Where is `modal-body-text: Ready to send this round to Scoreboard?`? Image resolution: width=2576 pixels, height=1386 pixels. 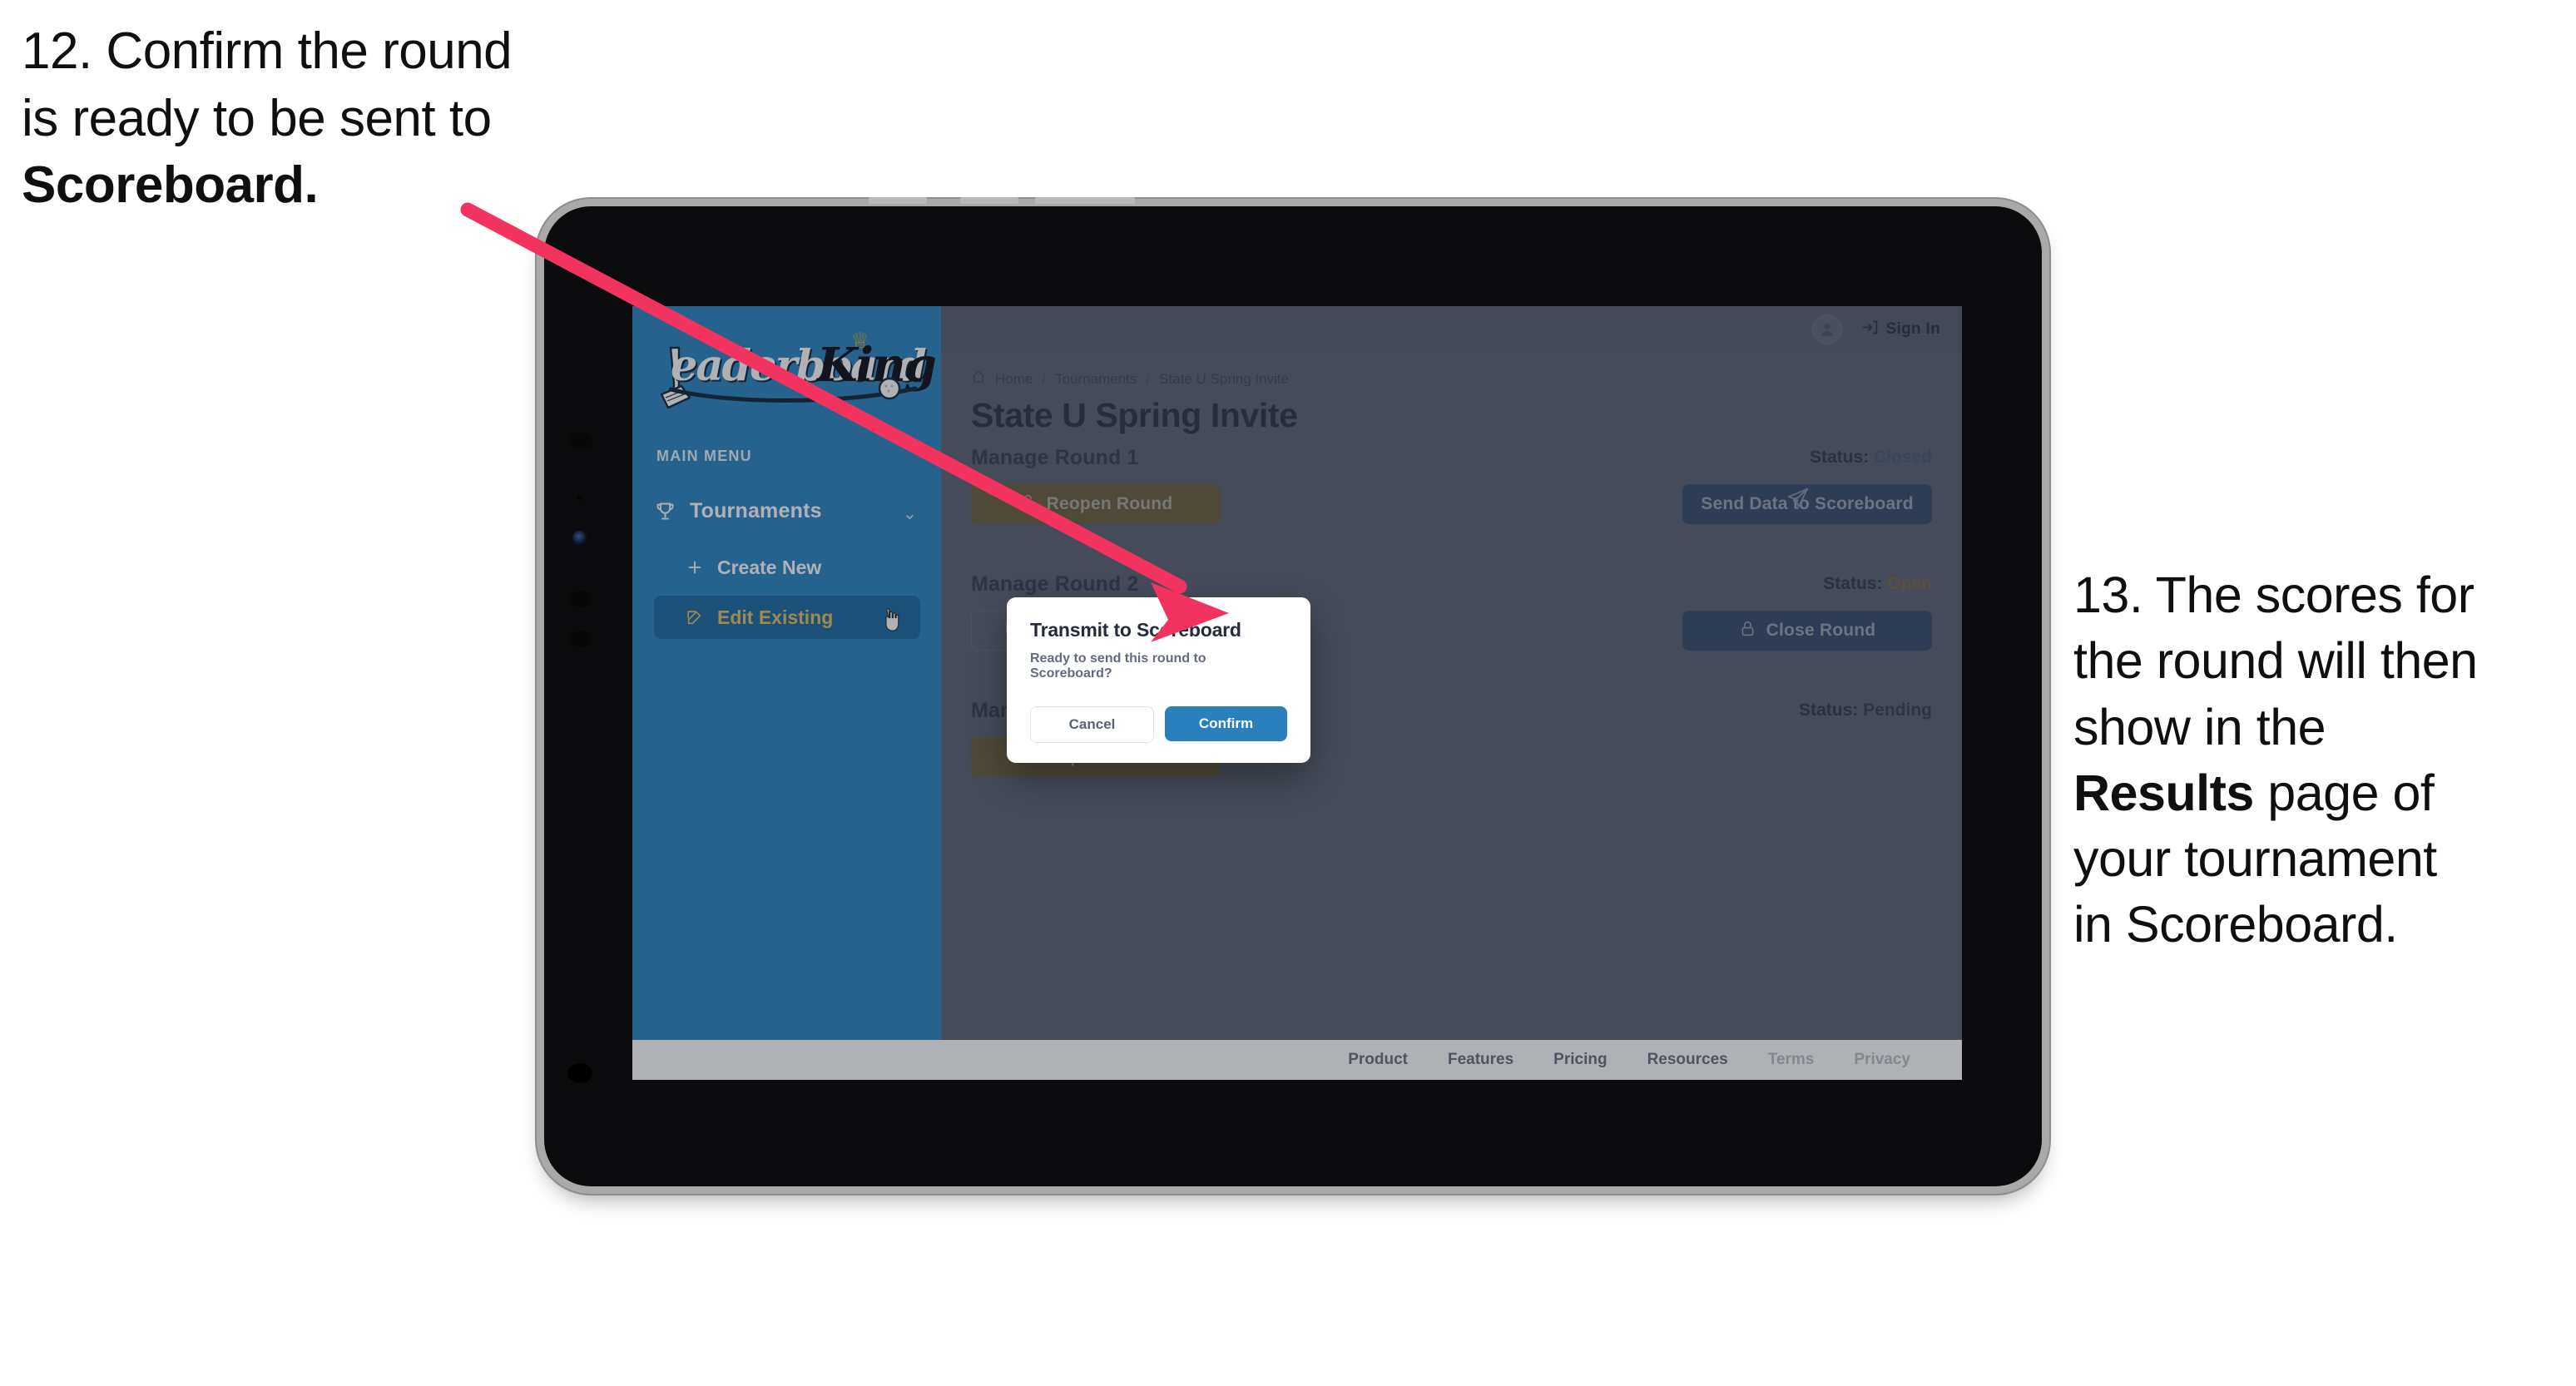 modal-body-text: Ready to send this round to Scoreboard? is located at coordinates (1118, 666).